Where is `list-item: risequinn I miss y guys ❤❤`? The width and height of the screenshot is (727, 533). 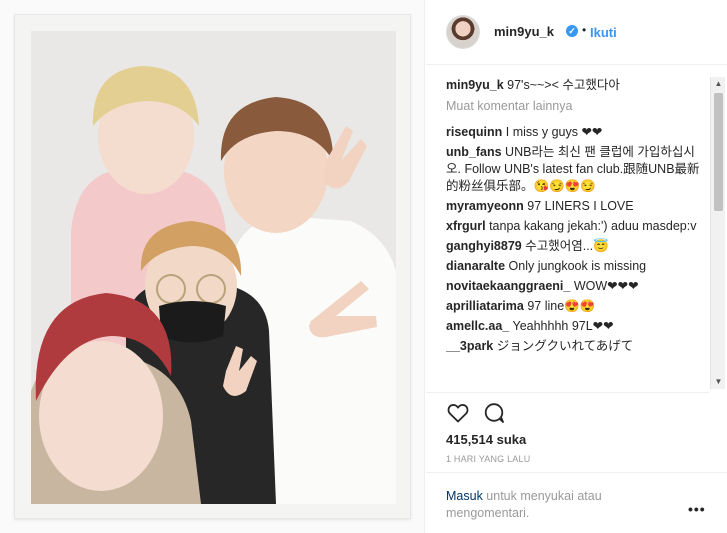
list-item: risequinn I miss y guys ❤❤ is located at coordinates (577, 132).